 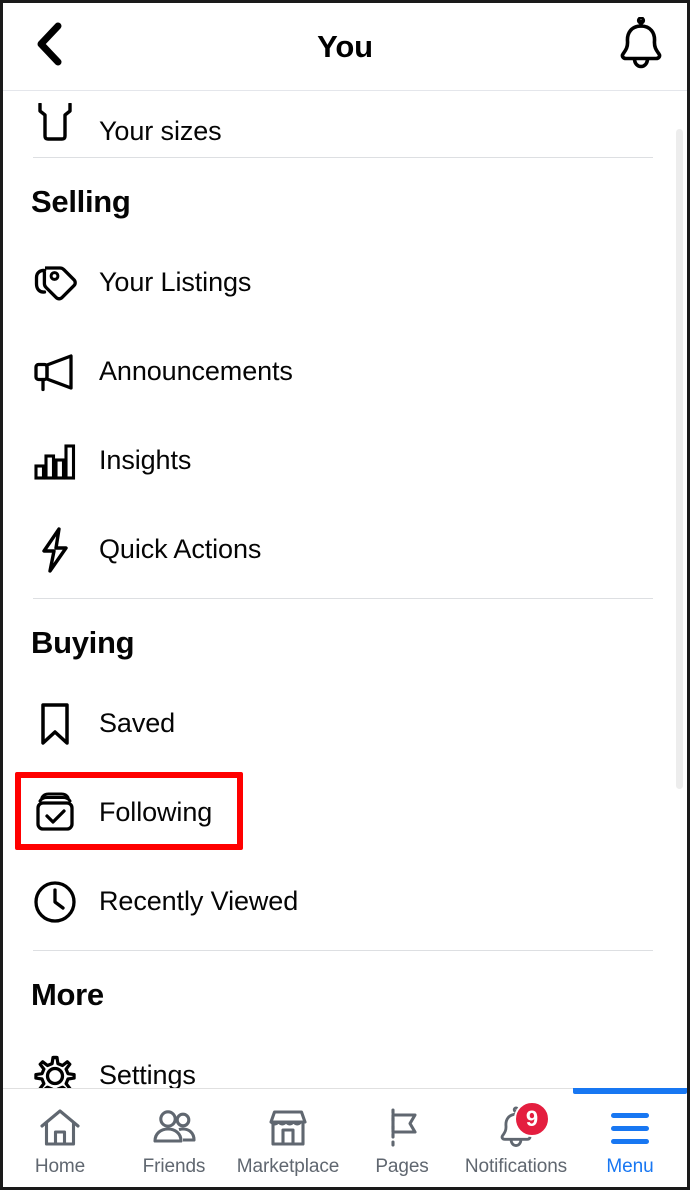 I want to click on menu-item-quick-actions: Quick Actions, so click(x=345, y=549).